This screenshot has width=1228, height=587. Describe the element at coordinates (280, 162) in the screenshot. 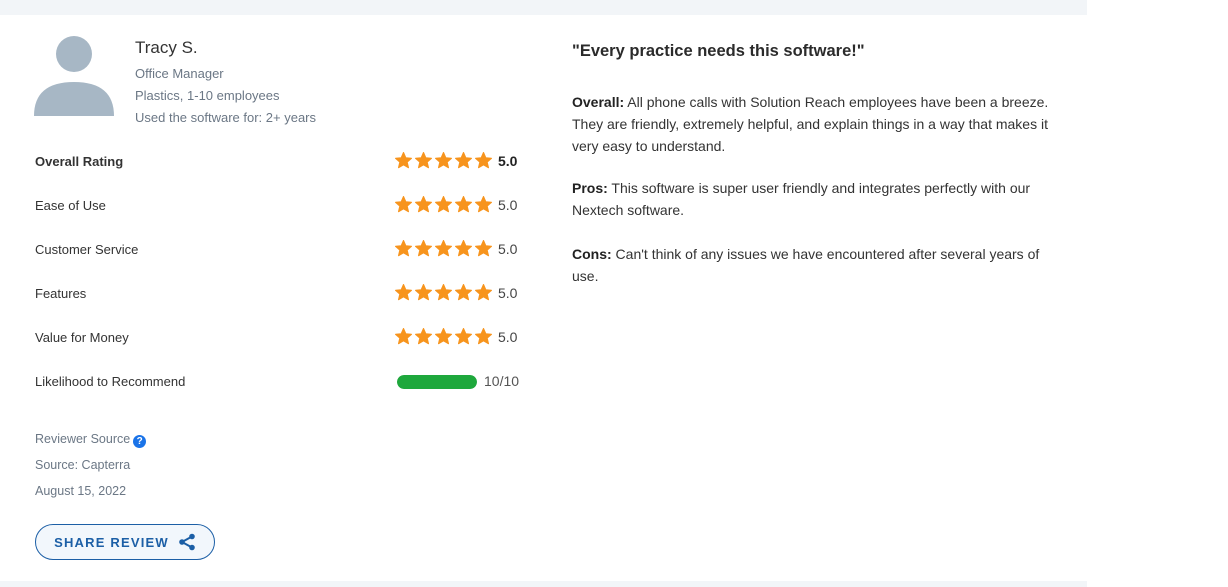

I see `rating-row-overall: Overall Rating 5.0` at that location.